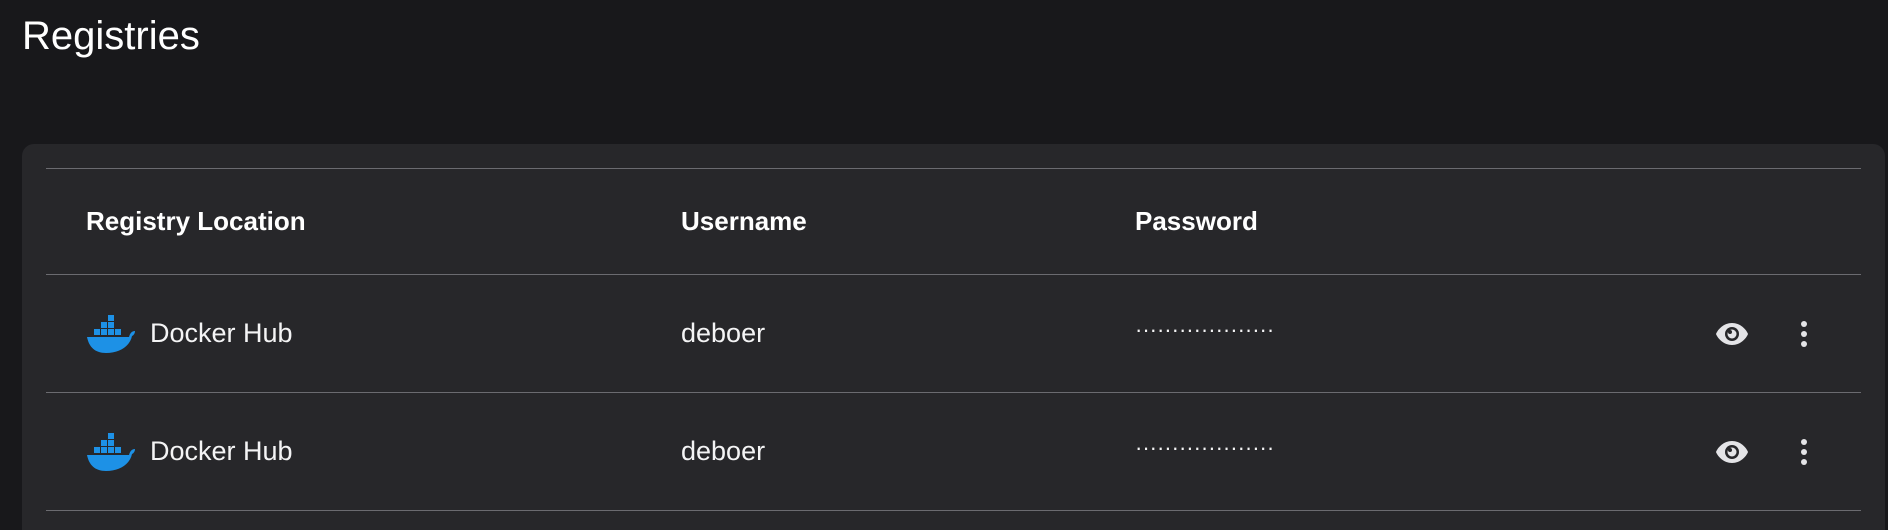  What do you see at coordinates (111, 36) in the screenshot?
I see `page-title: Registries` at bounding box center [111, 36].